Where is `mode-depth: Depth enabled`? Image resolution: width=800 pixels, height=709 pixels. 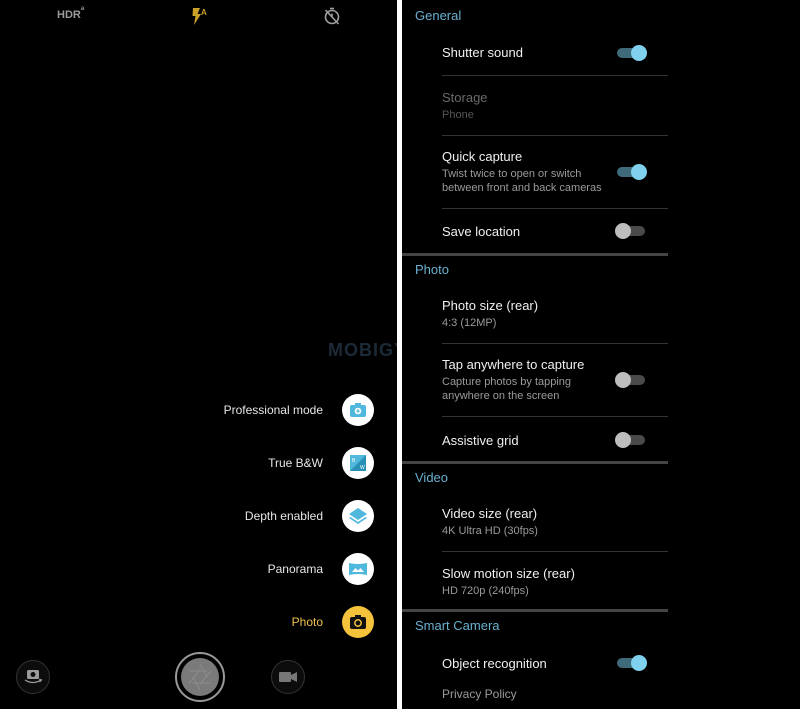
mode-depth: Depth enabled is located at coordinates (309, 516).